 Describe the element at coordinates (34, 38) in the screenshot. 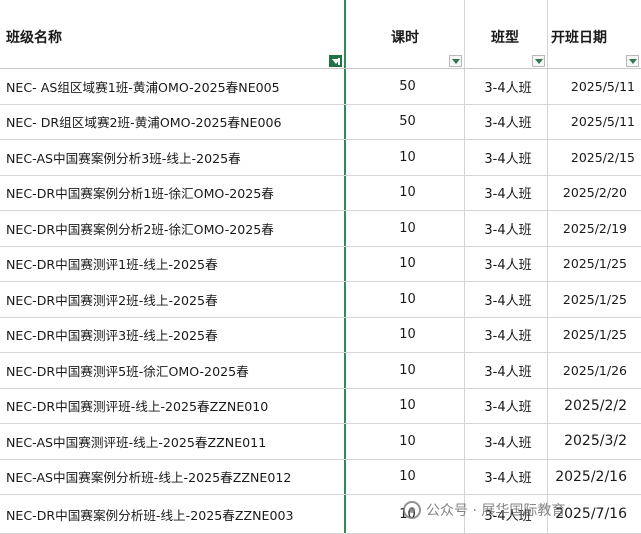

I see `header-label-name: 班级名称` at that location.